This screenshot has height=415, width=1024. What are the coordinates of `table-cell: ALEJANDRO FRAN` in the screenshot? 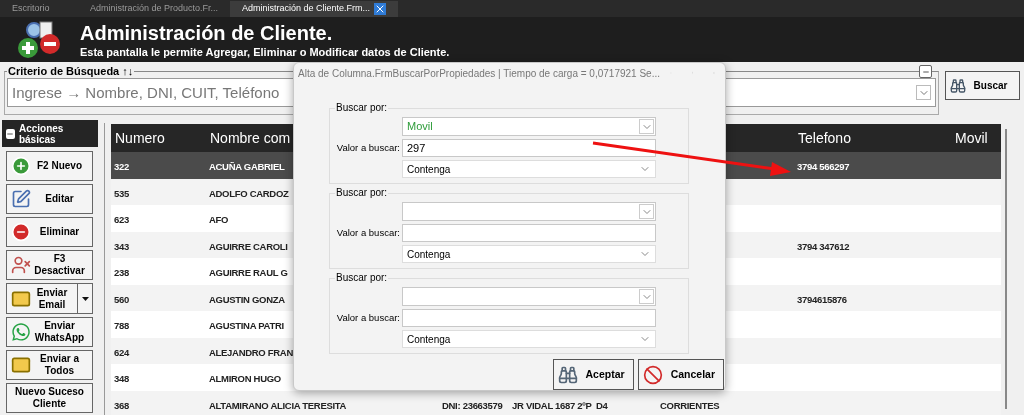 It's located at (251, 352).